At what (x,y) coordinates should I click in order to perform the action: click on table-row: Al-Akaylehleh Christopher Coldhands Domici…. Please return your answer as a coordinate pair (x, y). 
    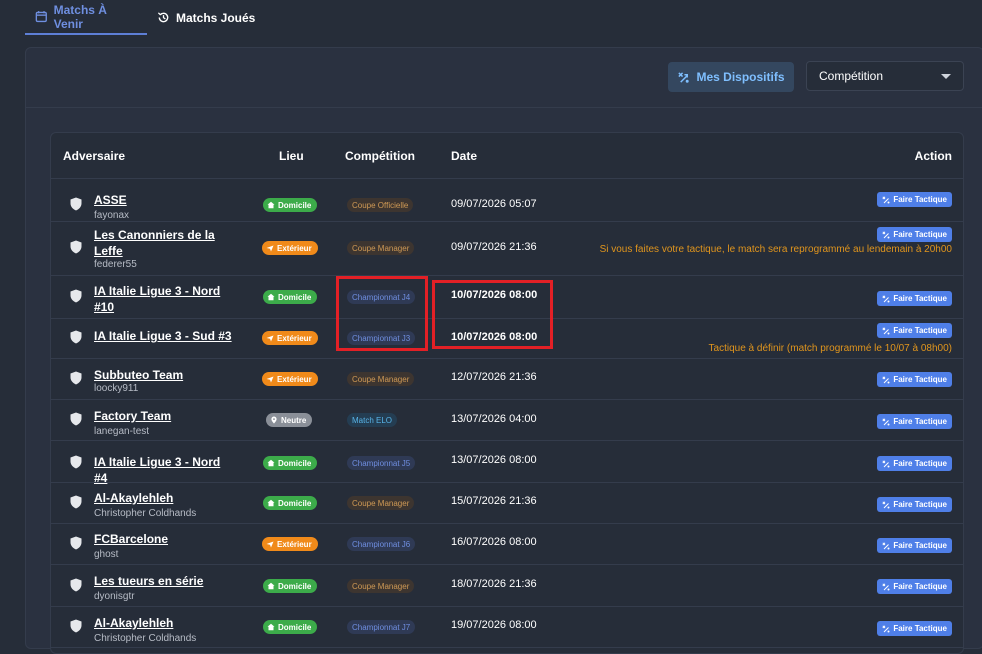
    Looking at the image, I should click on (507, 627).